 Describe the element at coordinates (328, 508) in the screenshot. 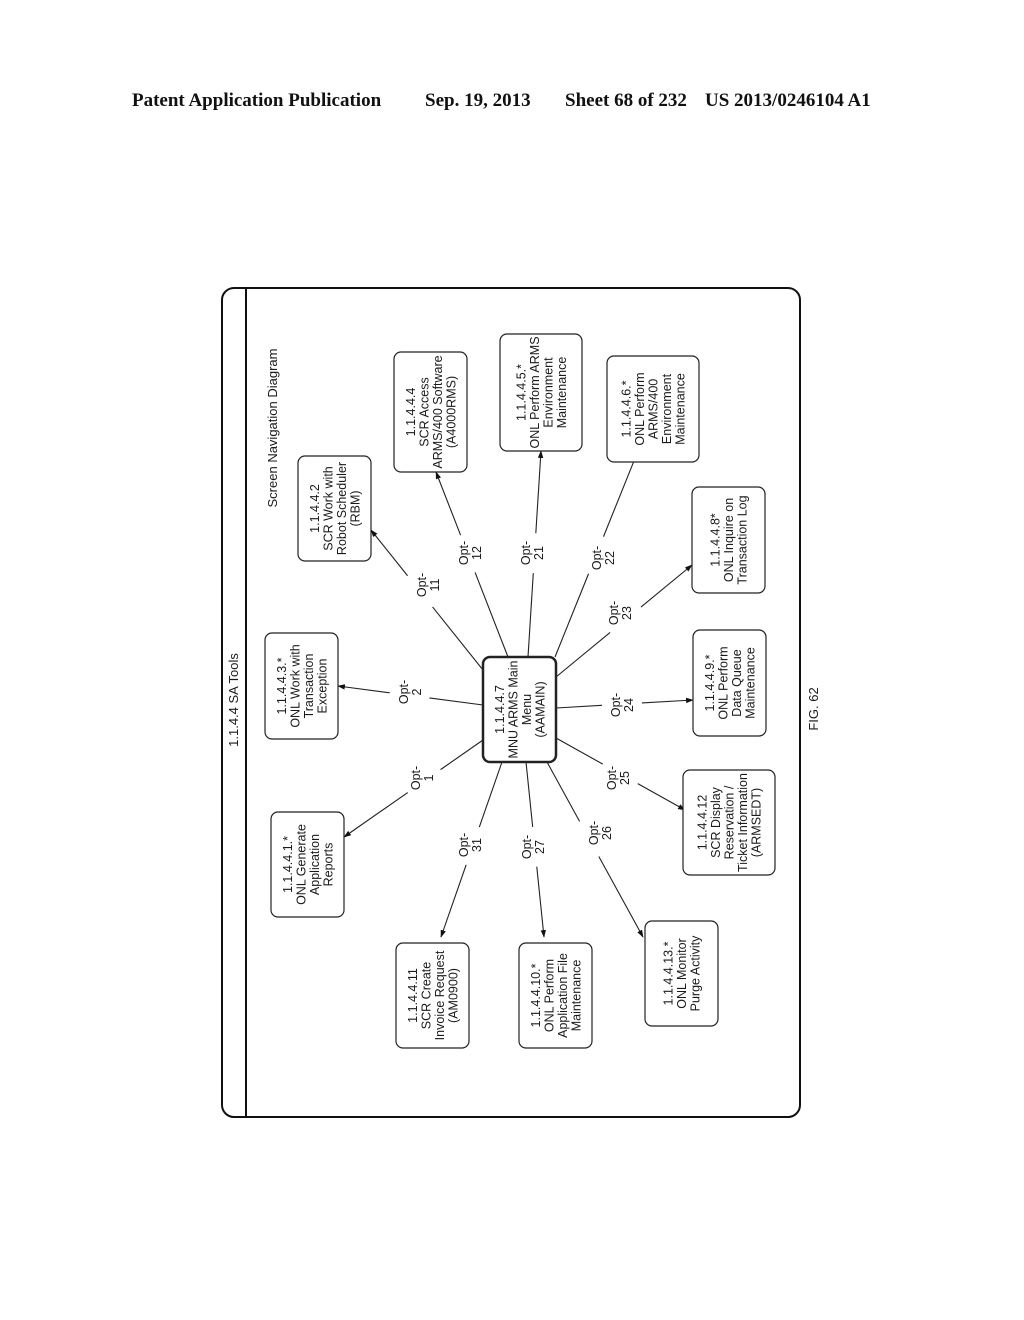

I see `node-text-line: SCR Work with` at that location.